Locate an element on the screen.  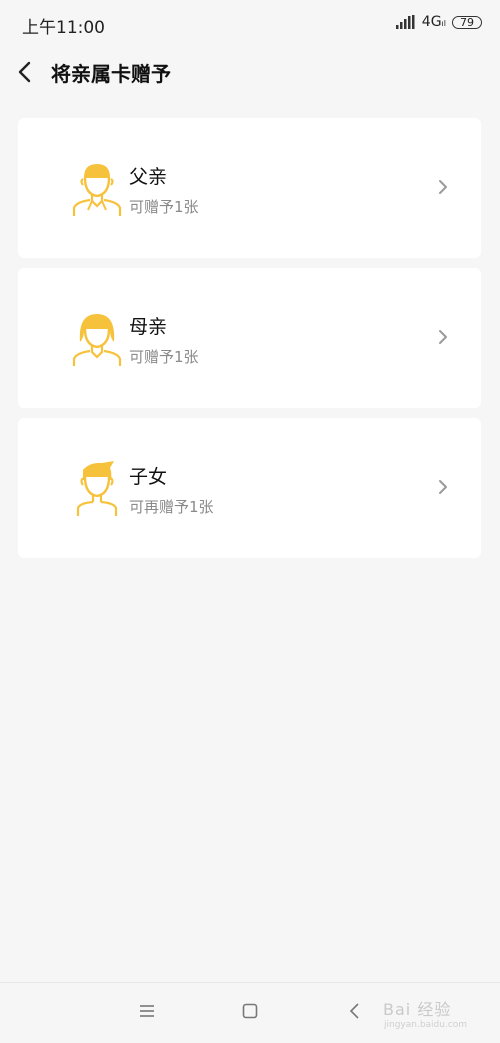
back-button is located at coordinates (26, 72).